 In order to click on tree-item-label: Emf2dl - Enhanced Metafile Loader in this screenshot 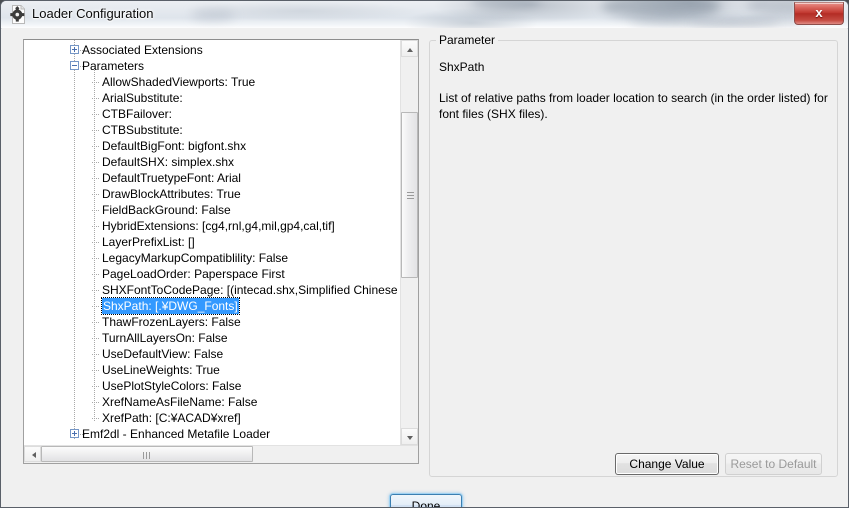, I will do `click(176, 434)`.